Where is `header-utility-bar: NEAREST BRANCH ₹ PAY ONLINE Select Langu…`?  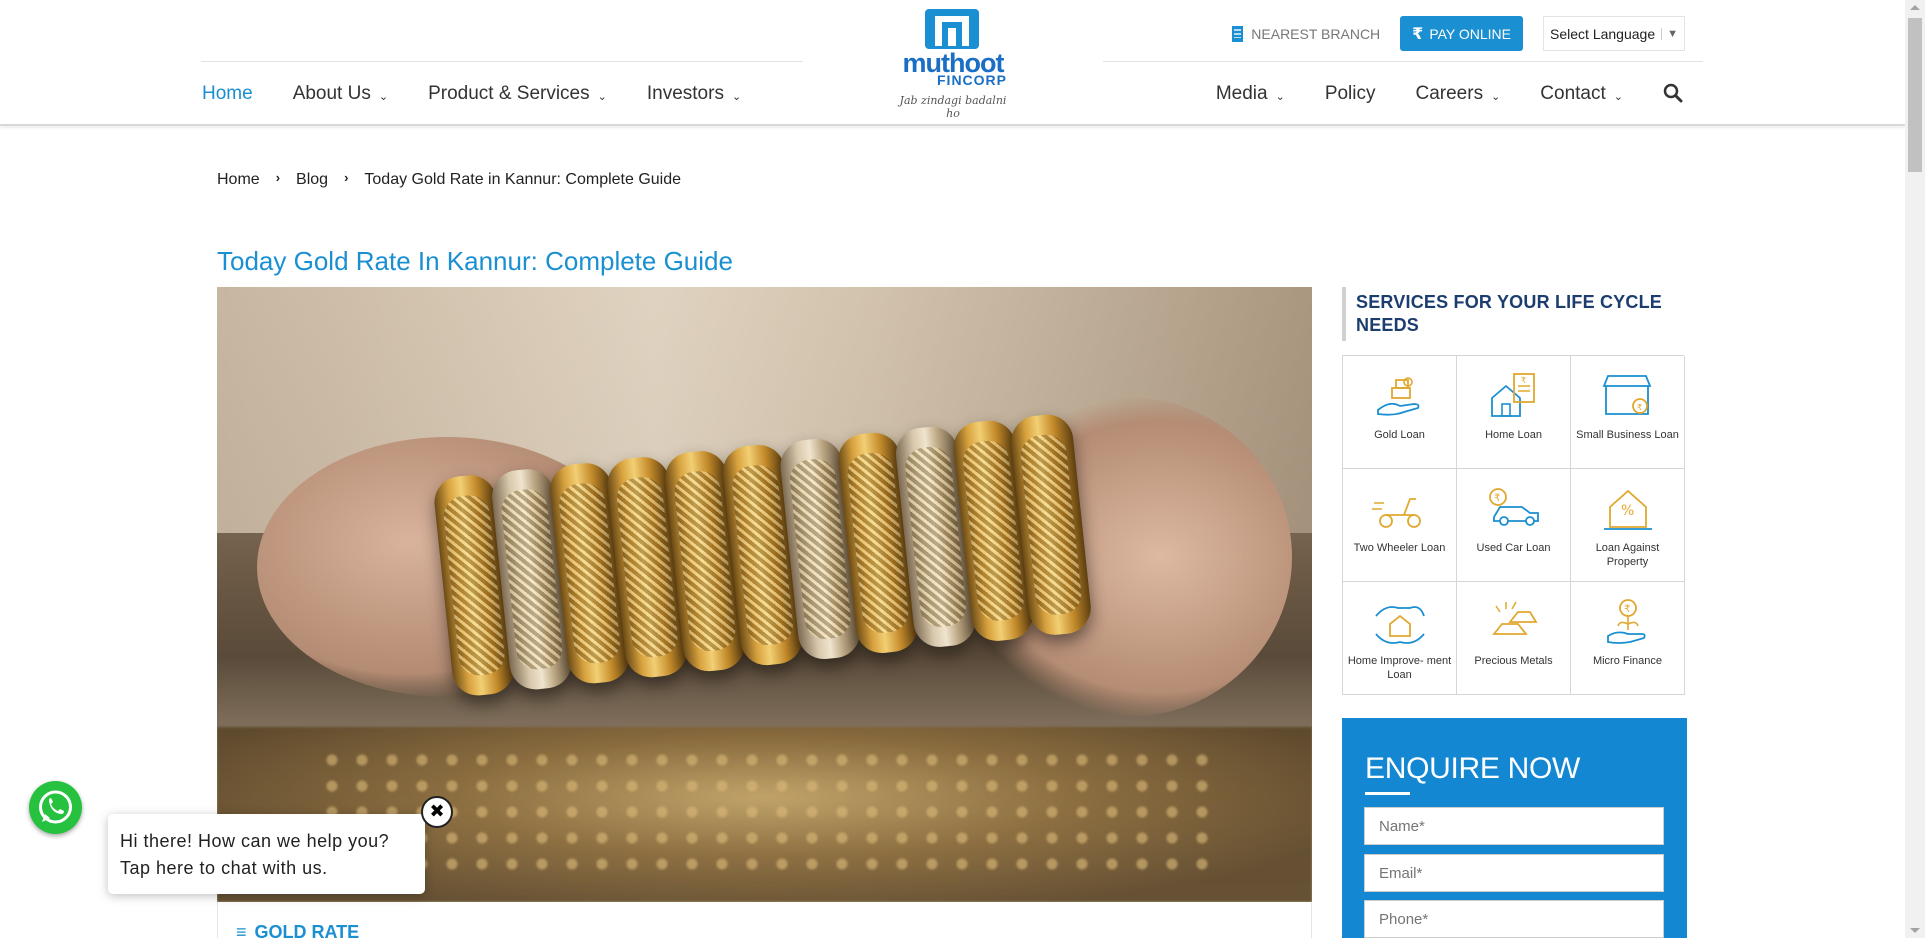
header-utility-bar: NEAREST BRANCH ₹ PAY ONLINE Select Langu… is located at coordinates (1458, 33).